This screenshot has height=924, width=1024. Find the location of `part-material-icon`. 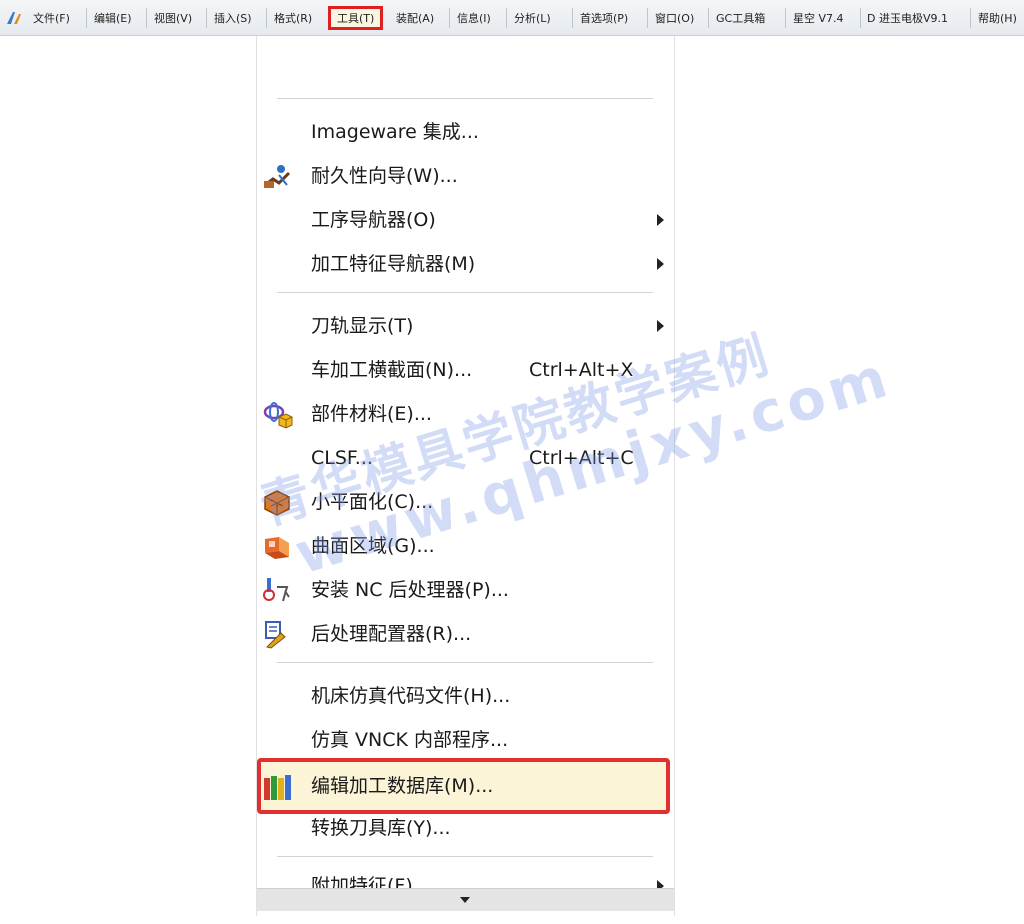

part-material-icon is located at coordinates (278, 415).